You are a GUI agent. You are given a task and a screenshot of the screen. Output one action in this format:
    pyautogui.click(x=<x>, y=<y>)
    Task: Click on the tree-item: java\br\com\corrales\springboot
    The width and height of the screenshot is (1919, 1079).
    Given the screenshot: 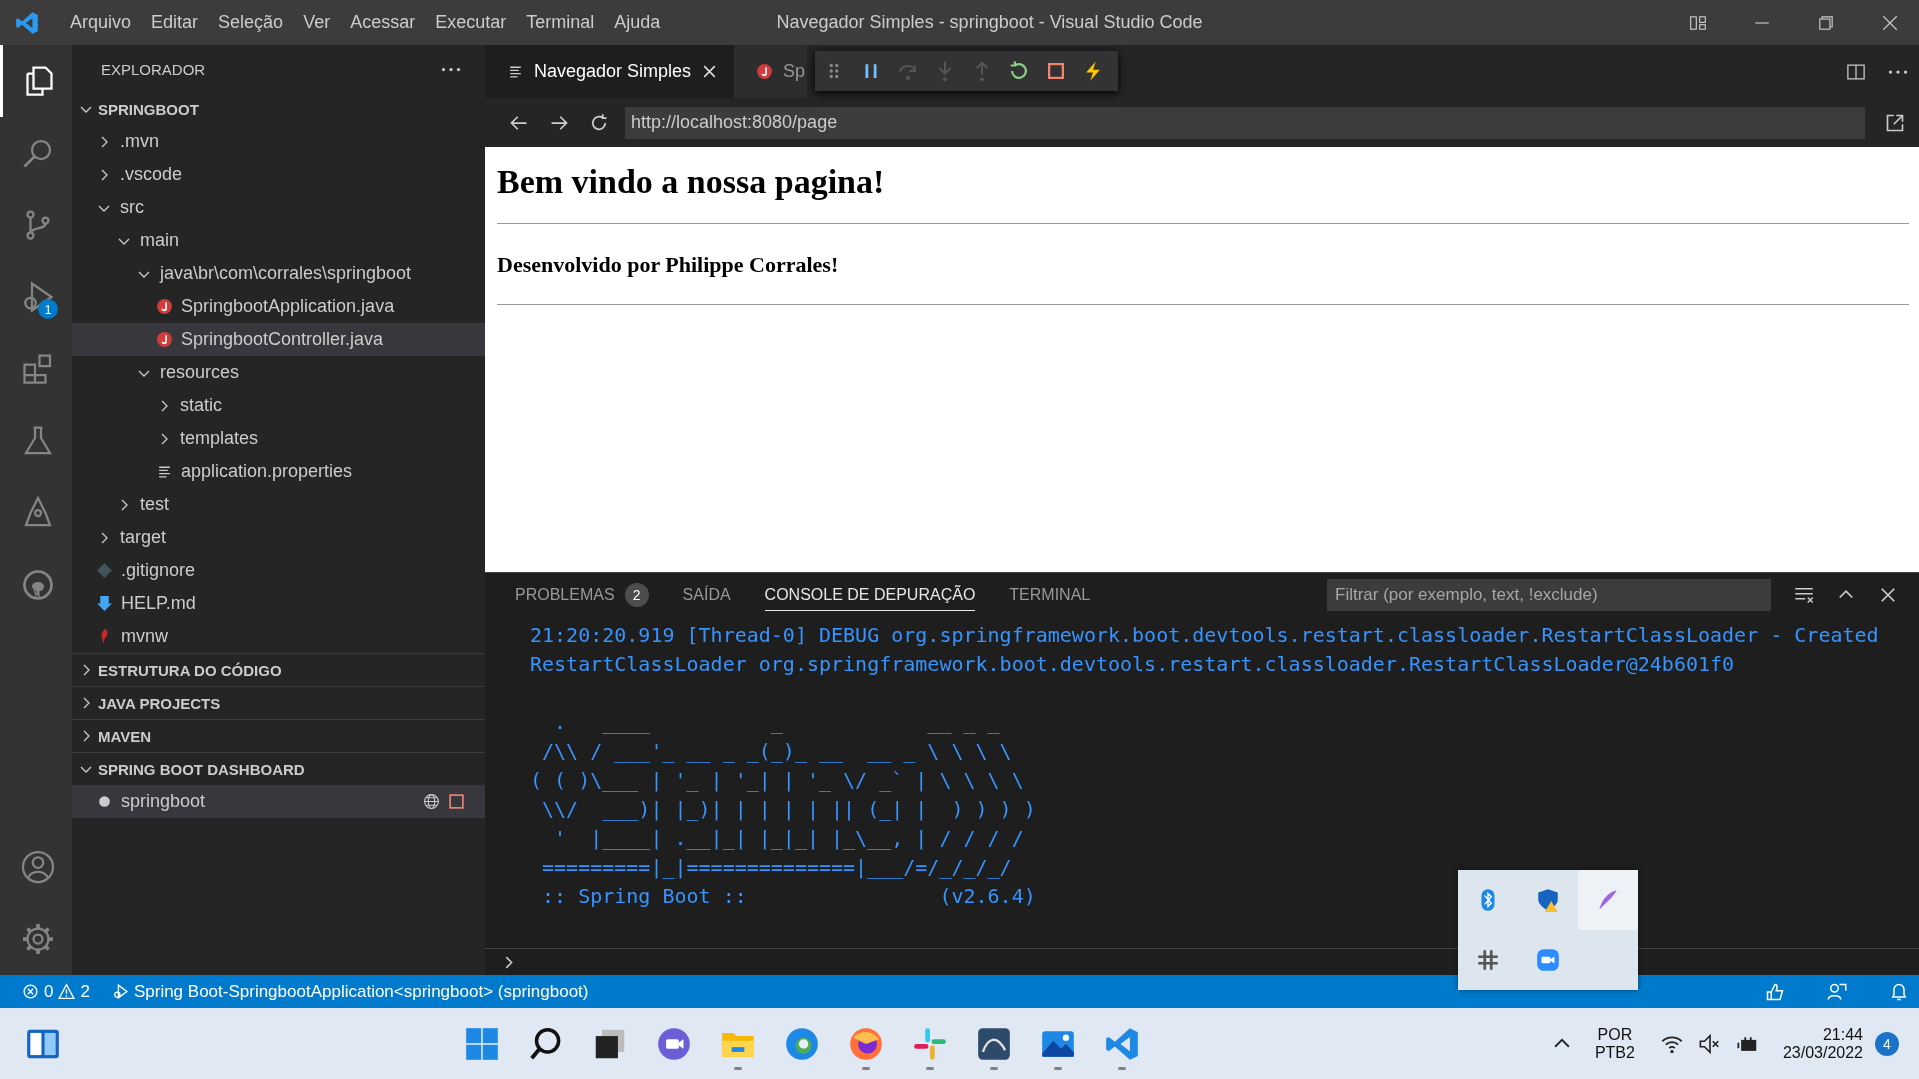 What is the action you would take?
    pyautogui.click(x=278, y=273)
    